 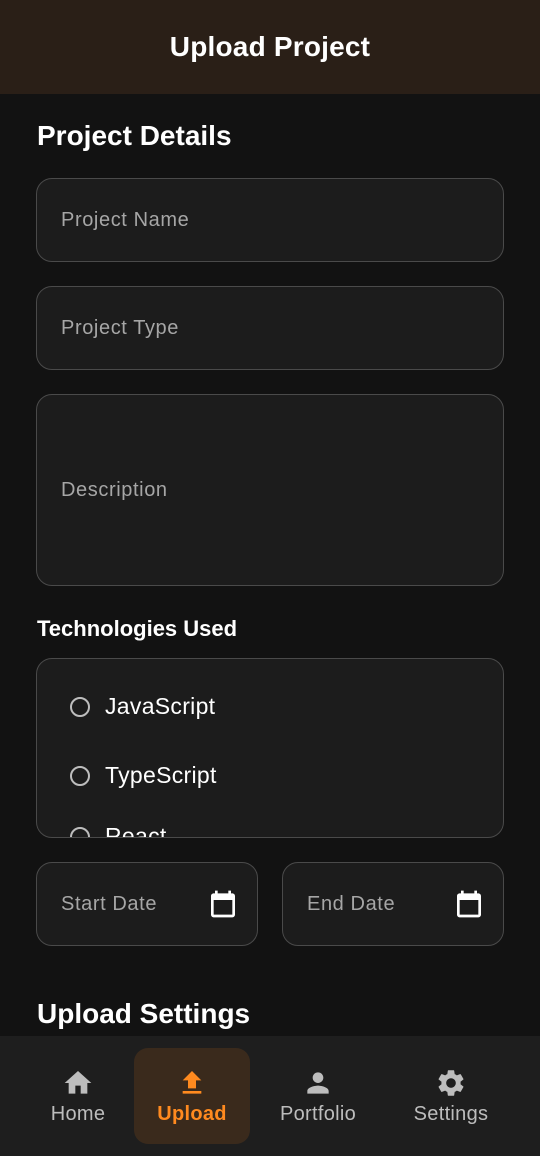 I want to click on nav-item-upload: Upload, so click(x=192, y=1096).